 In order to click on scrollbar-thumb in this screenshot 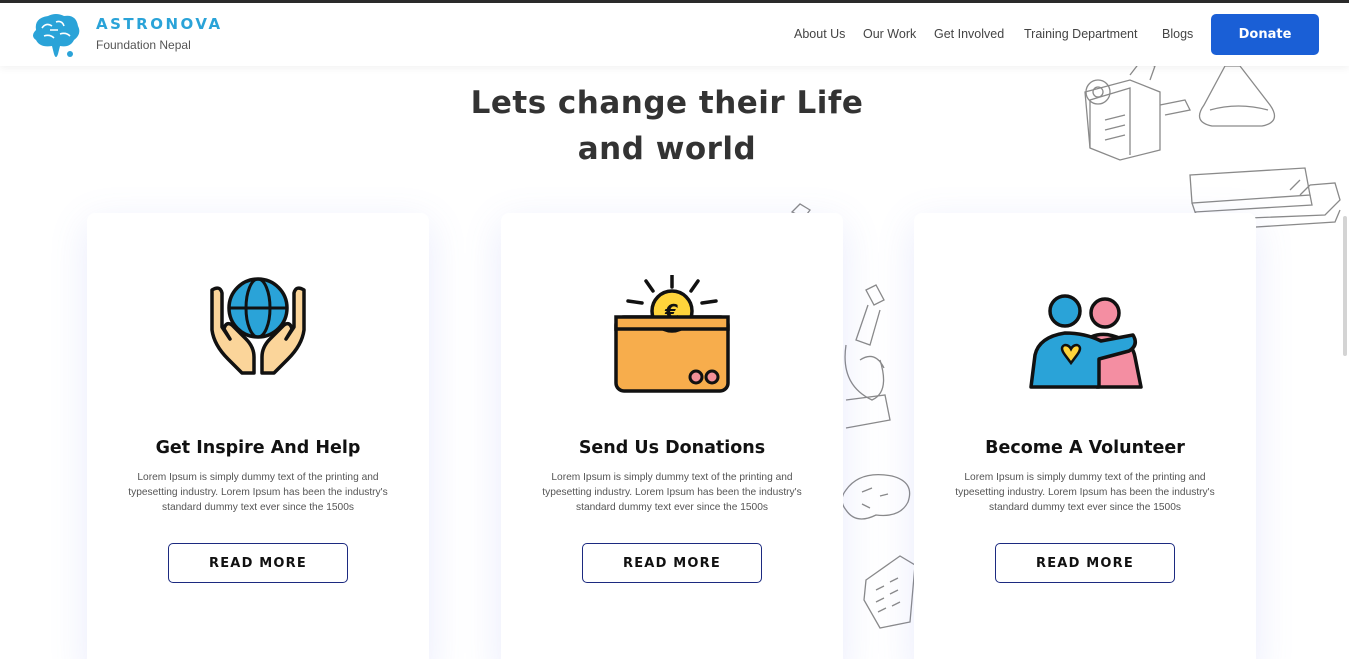, I will do `click(1345, 286)`.